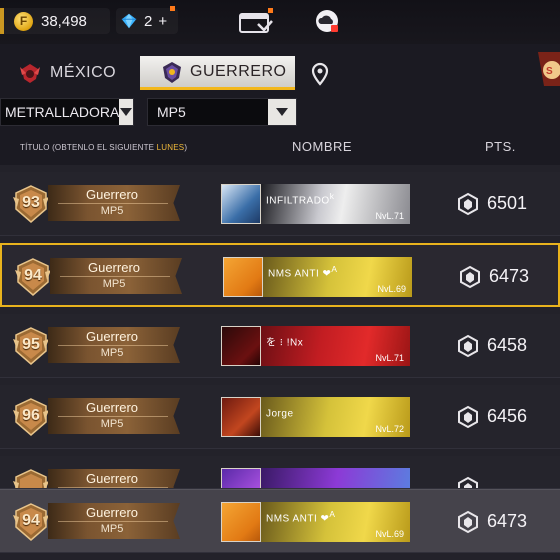  Describe the element at coordinates (62, 112) in the screenshot. I see `weapon-type-value: METRALLADORA` at that location.